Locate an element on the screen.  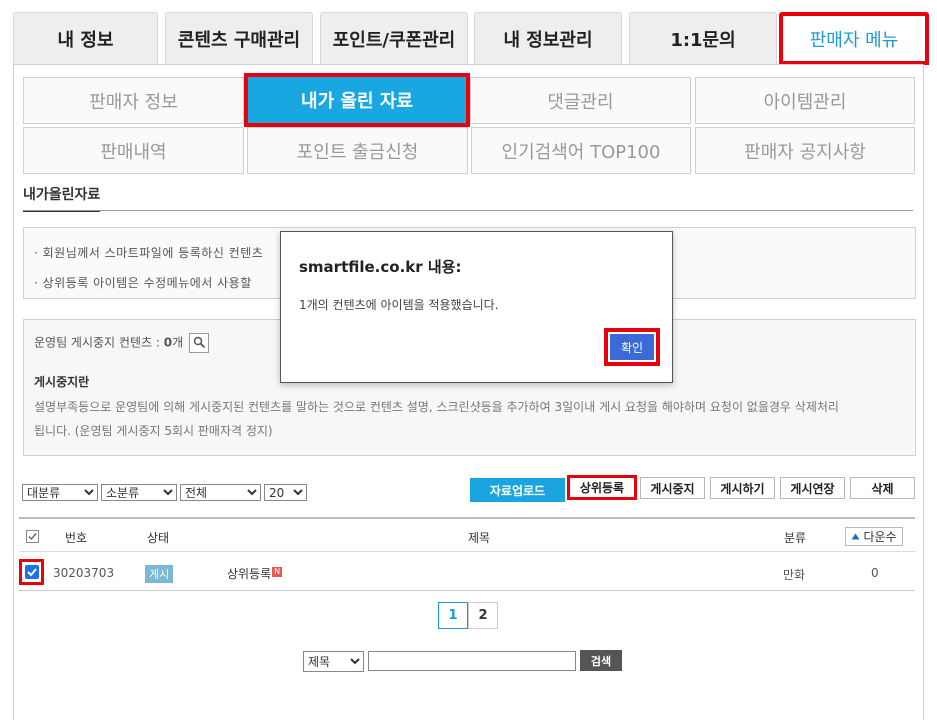
tab-content-purchase: 콘텐츠 구매관리 is located at coordinates (239, 38).